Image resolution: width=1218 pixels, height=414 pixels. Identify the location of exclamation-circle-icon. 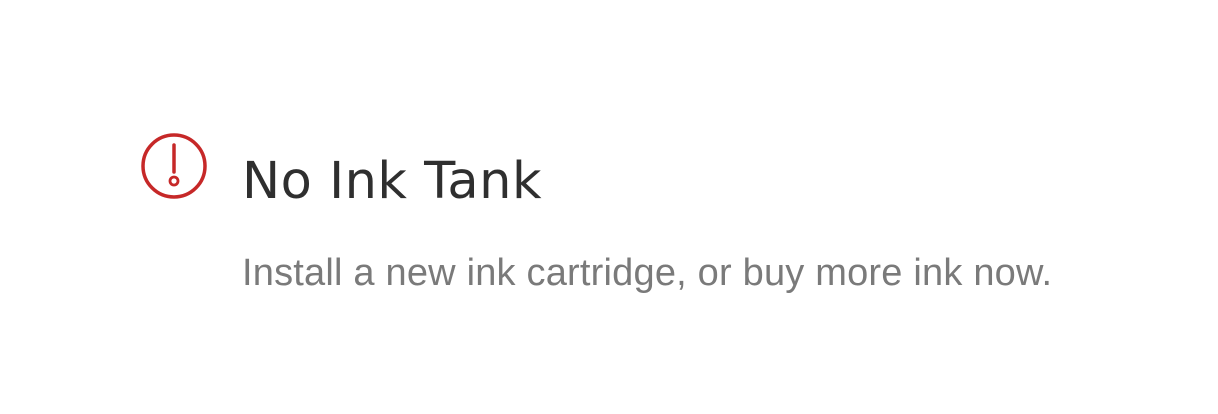
(174, 166).